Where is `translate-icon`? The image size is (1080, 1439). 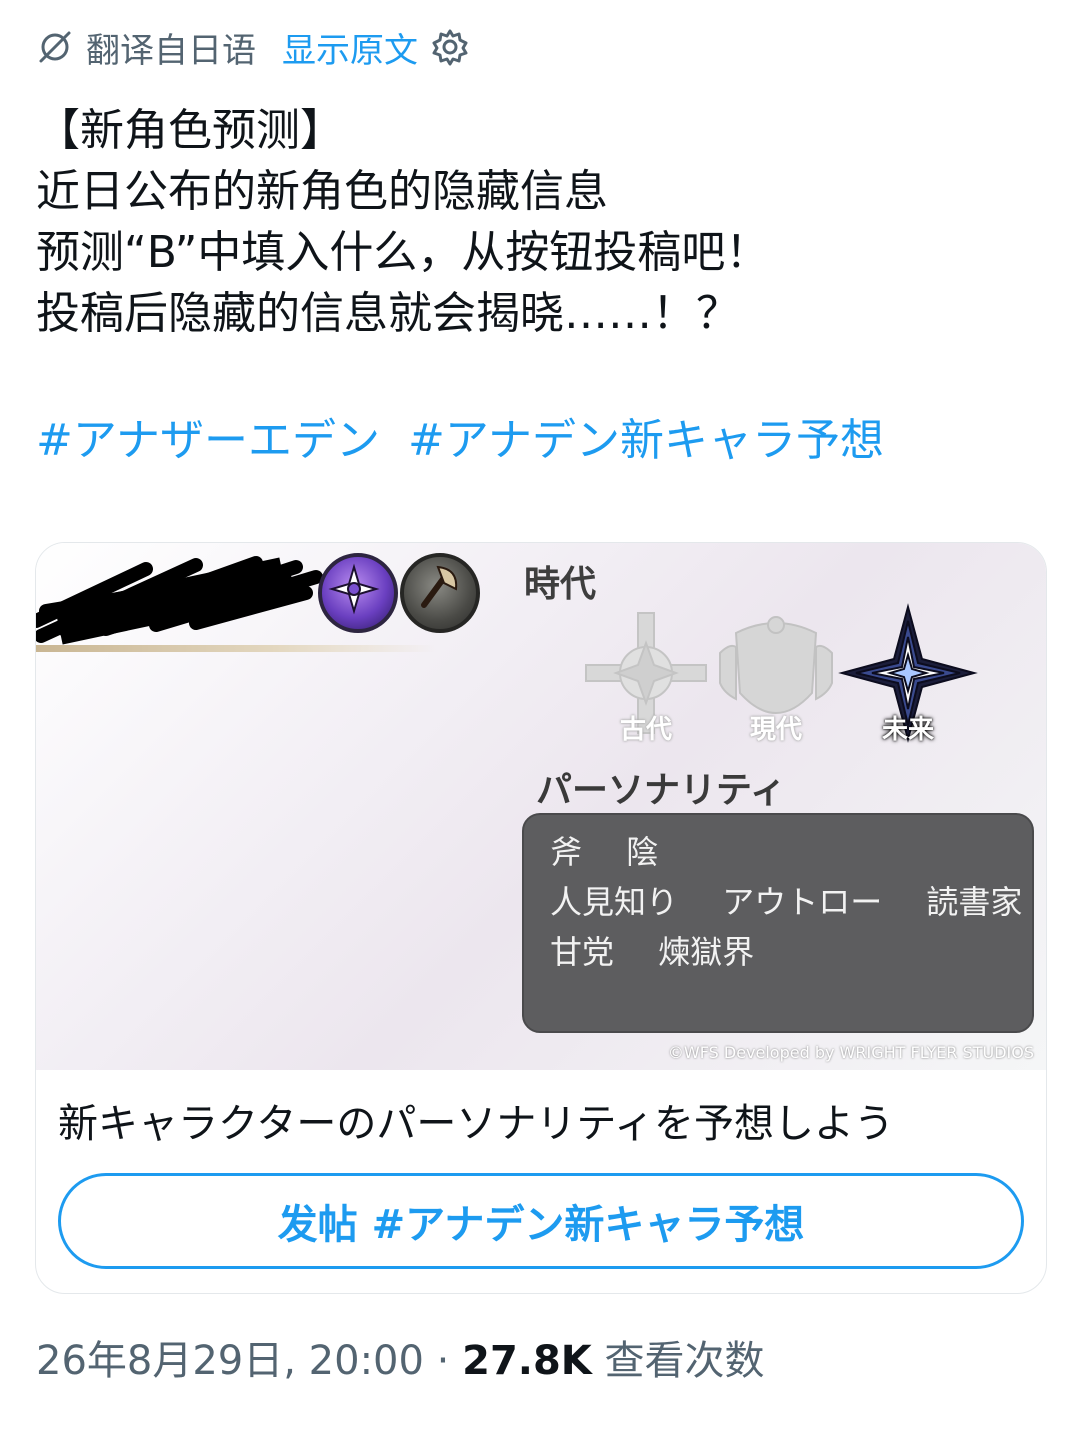
translate-icon is located at coordinates (55, 47).